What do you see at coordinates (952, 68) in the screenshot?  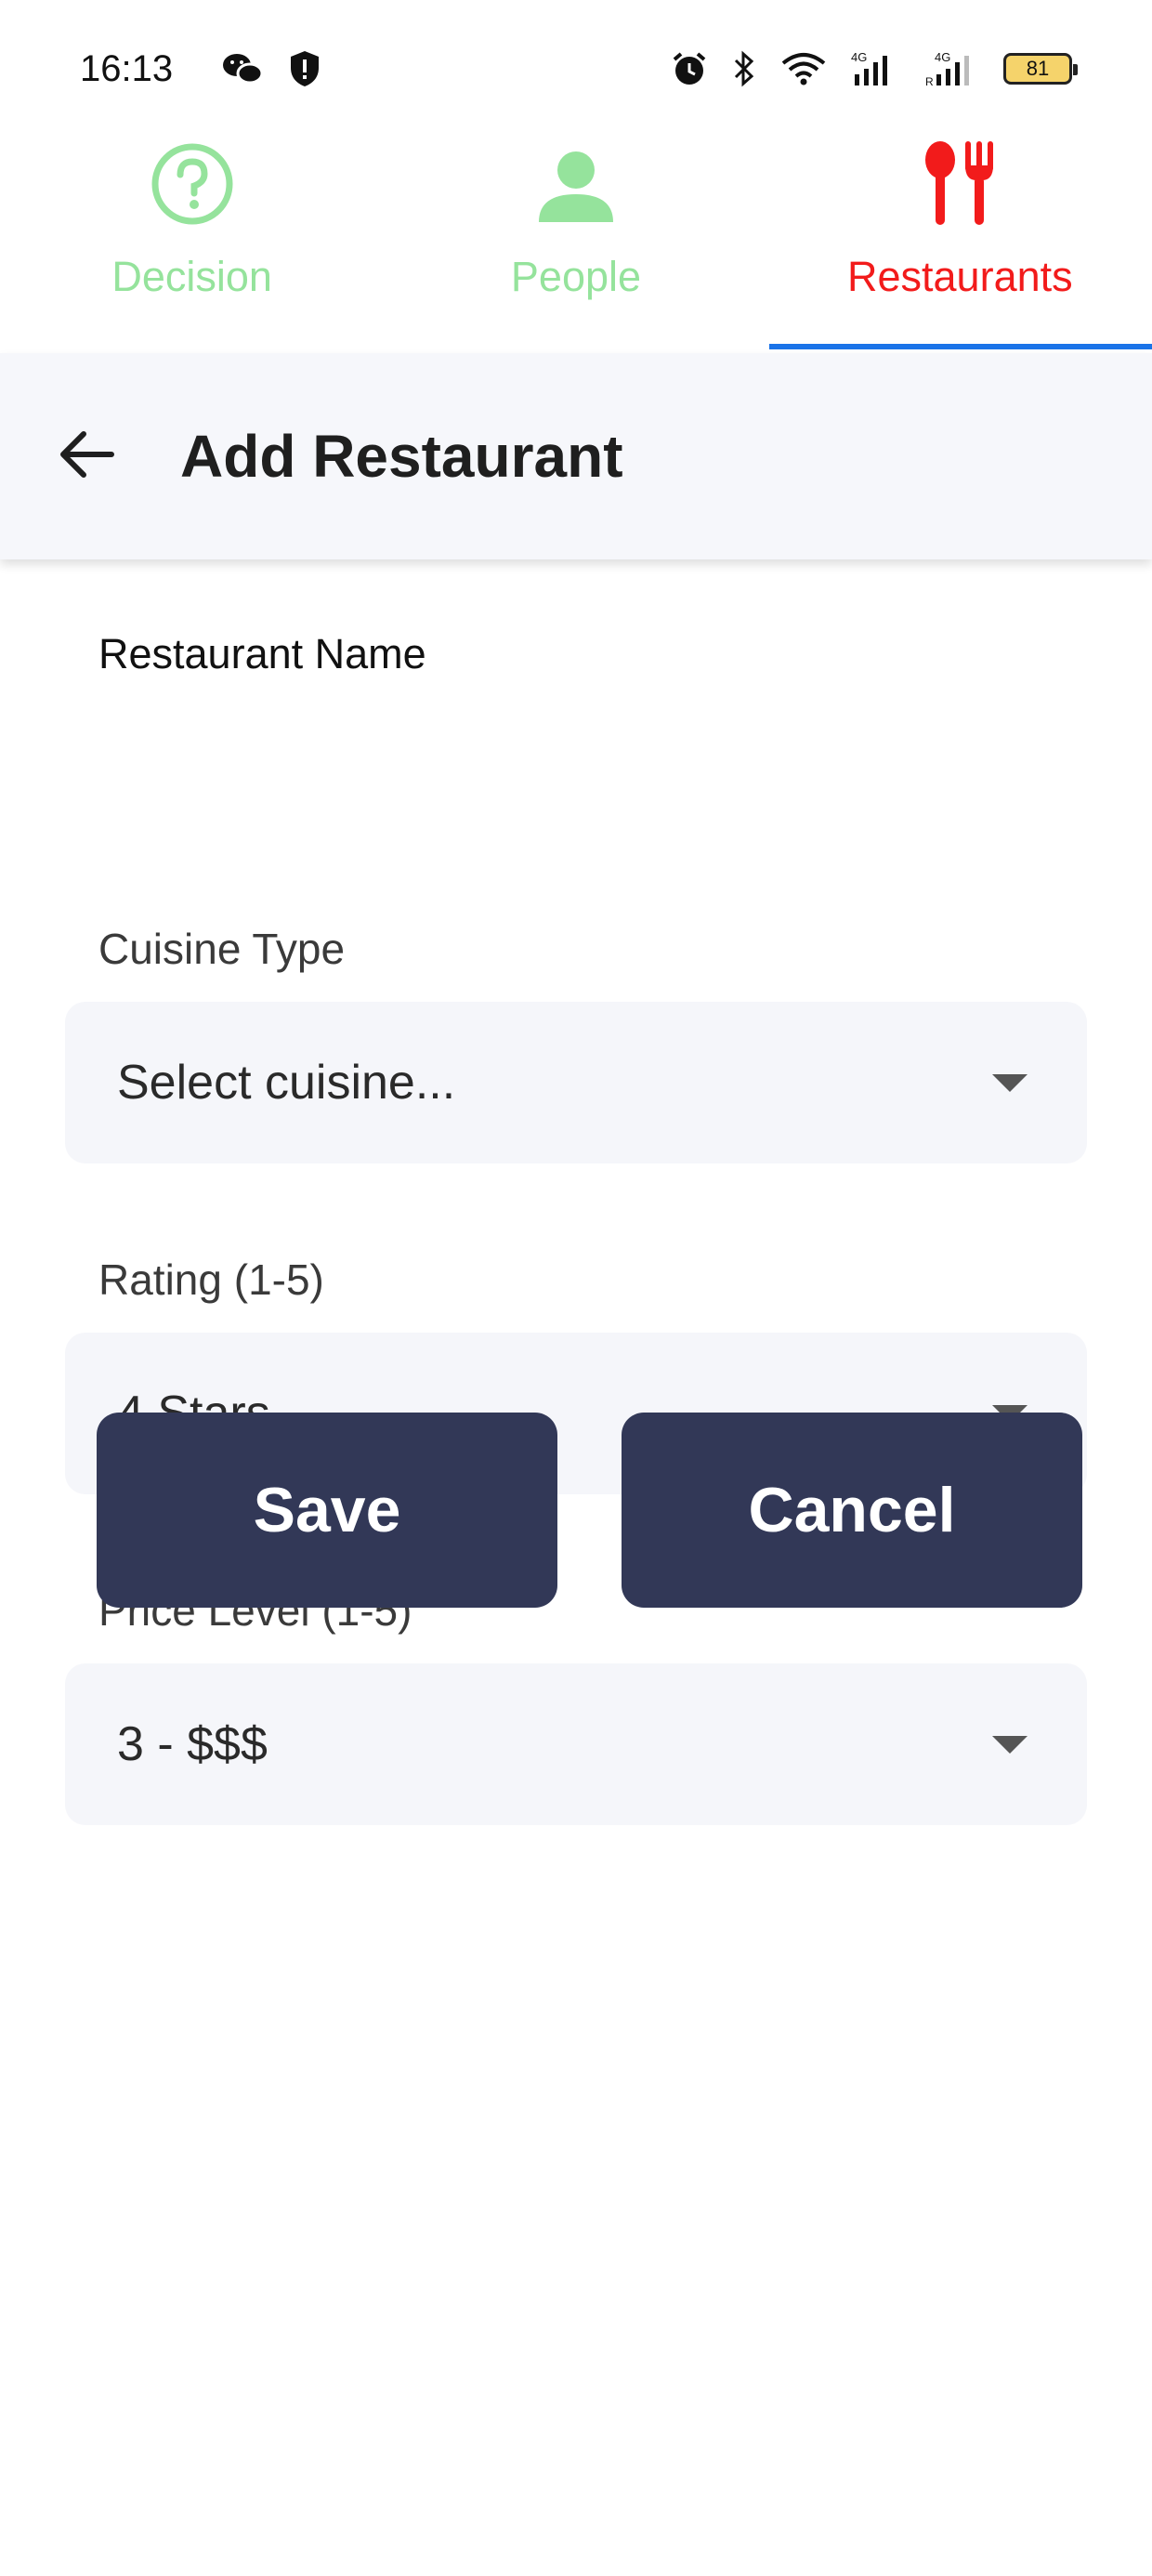 I see `signal-4g-roaming-icon: 4G R` at bounding box center [952, 68].